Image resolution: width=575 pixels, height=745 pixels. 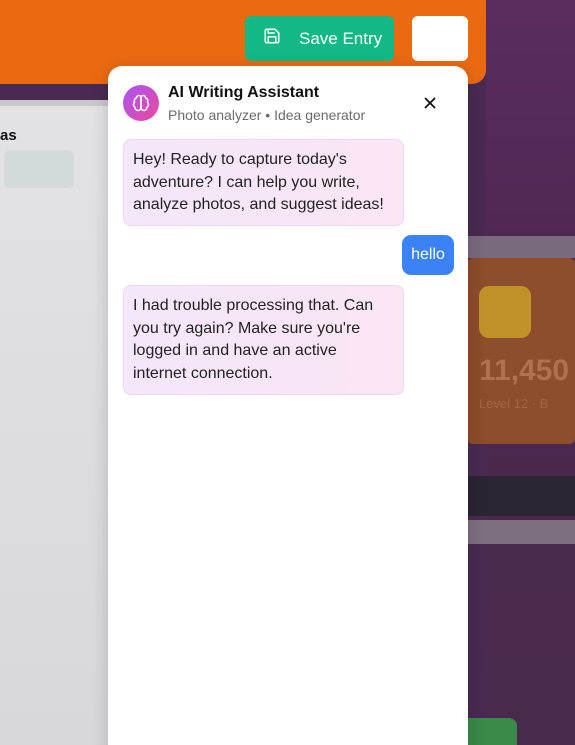 What do you see at coordinates (267, 115) in the screenshot?
I see `assistant-subtitle: Photo analyzer • Idea generator` at bounding box center [267, 115].